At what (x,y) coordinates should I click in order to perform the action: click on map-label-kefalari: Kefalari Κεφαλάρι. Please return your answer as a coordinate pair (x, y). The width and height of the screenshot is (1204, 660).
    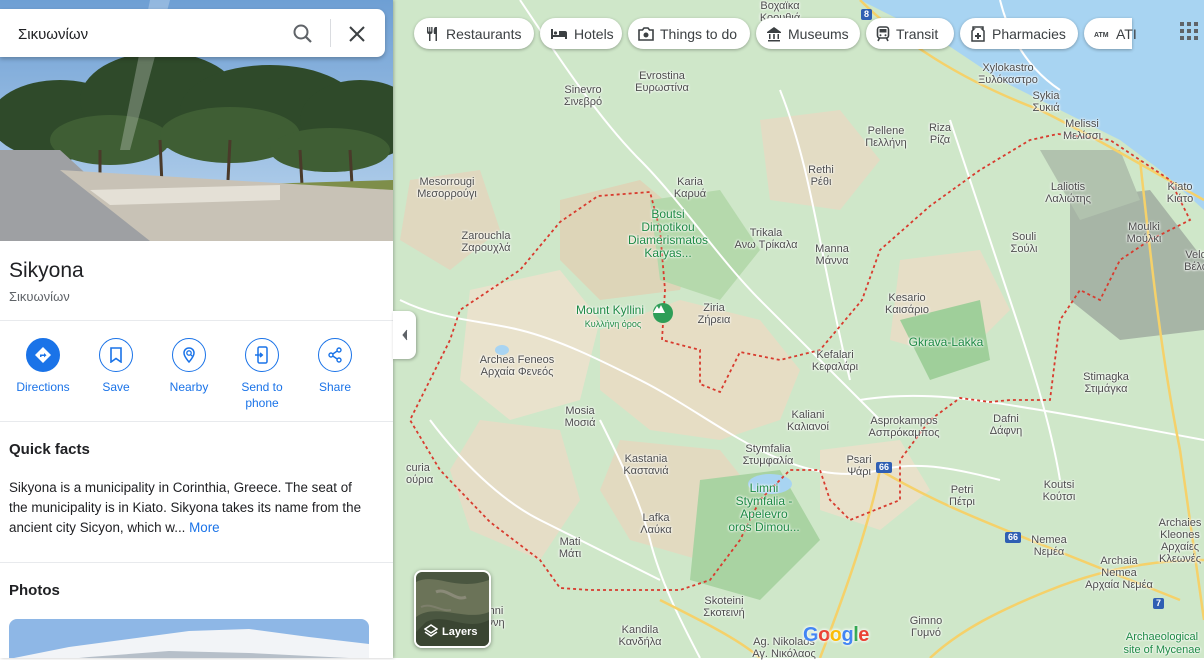
    Looking at the image, I should click on (835, 361).